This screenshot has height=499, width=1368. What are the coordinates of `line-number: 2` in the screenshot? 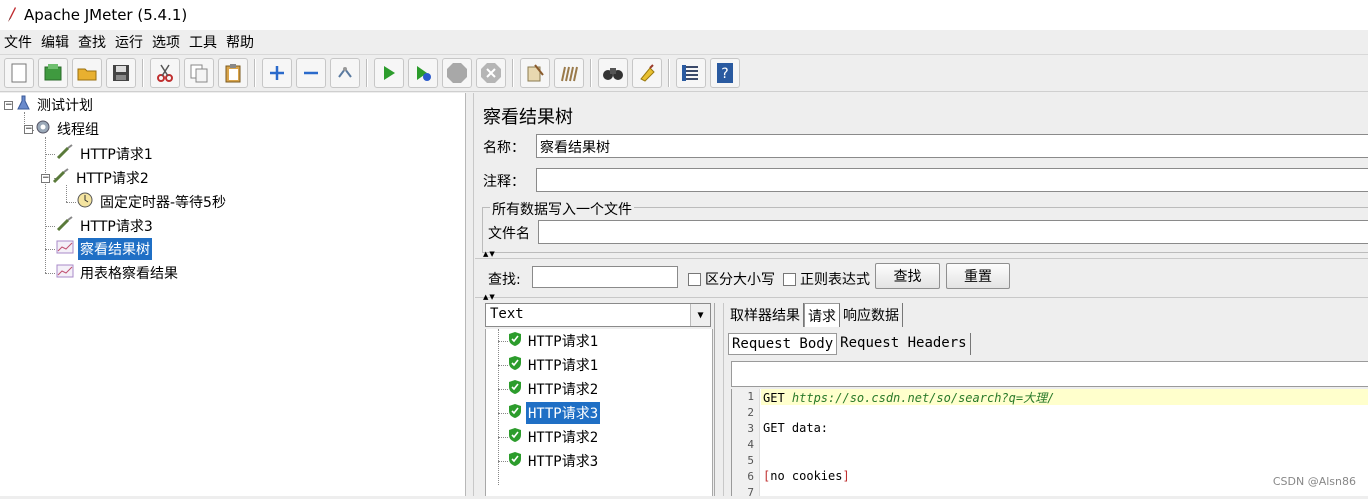 It's located at (750, 412).